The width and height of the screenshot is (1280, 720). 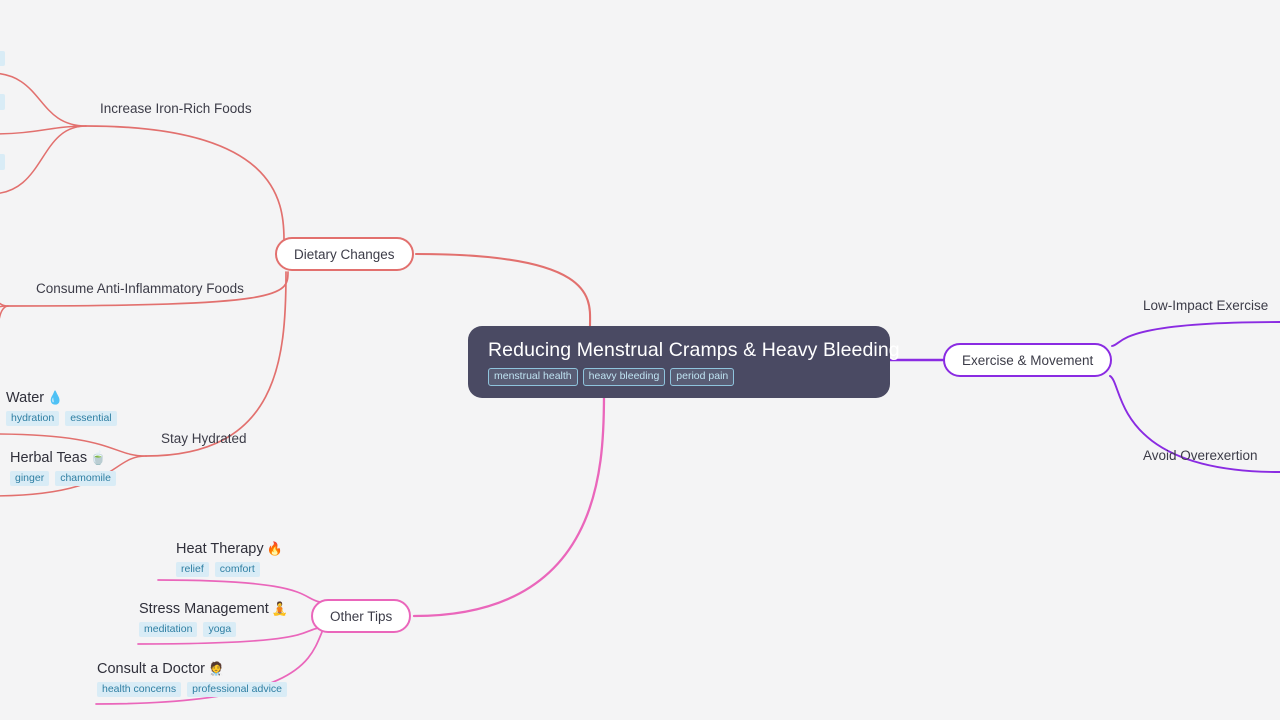 I want to click on root-tag: period pain, so click(x=702, y=377).